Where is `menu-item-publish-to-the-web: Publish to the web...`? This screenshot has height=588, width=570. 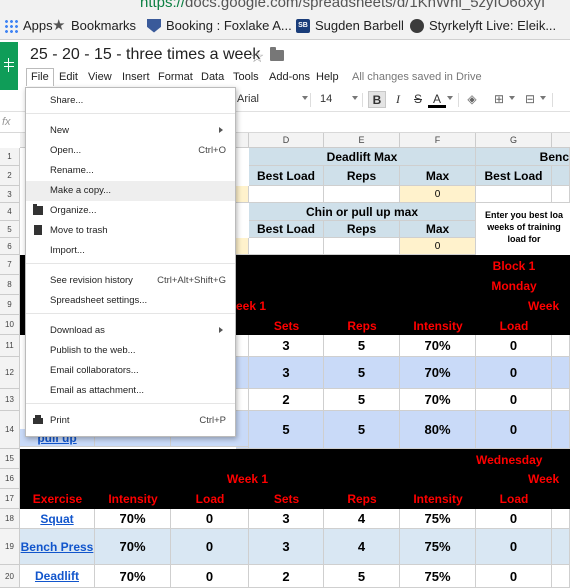
menu-item-publish-to-the-web: Publish to the web... is located at coordinates (130, 351).